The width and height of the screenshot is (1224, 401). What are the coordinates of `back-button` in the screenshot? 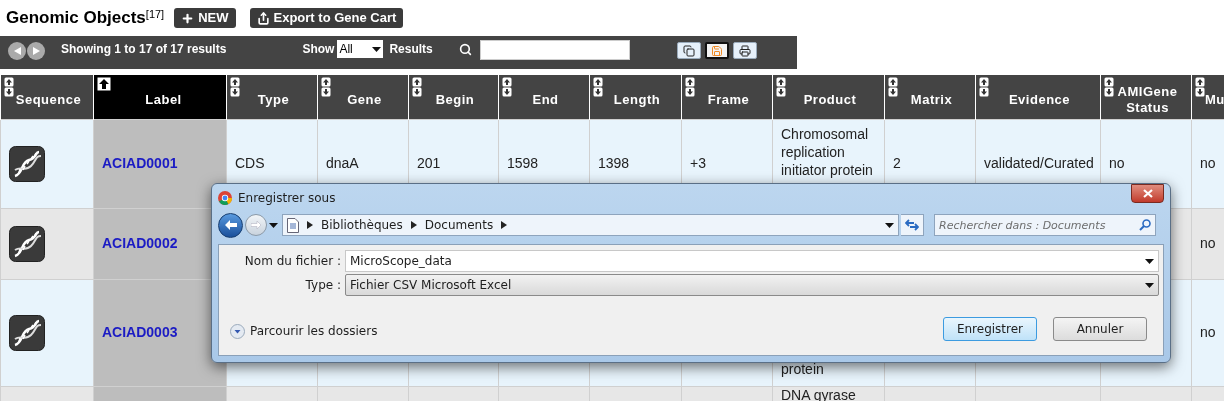 It's located at (230, 225).